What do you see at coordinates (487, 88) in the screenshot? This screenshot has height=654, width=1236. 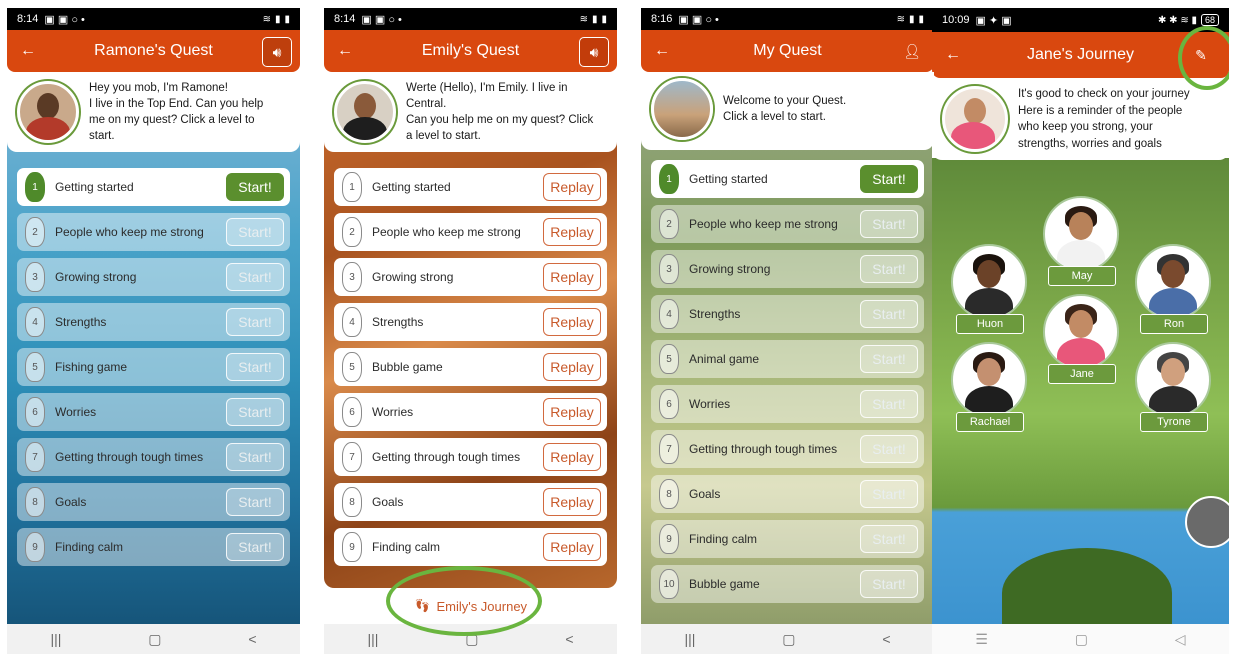 I see `intro-line: Werte (Hello), I'm Emily. I live in` at bounding box center [487, 88].